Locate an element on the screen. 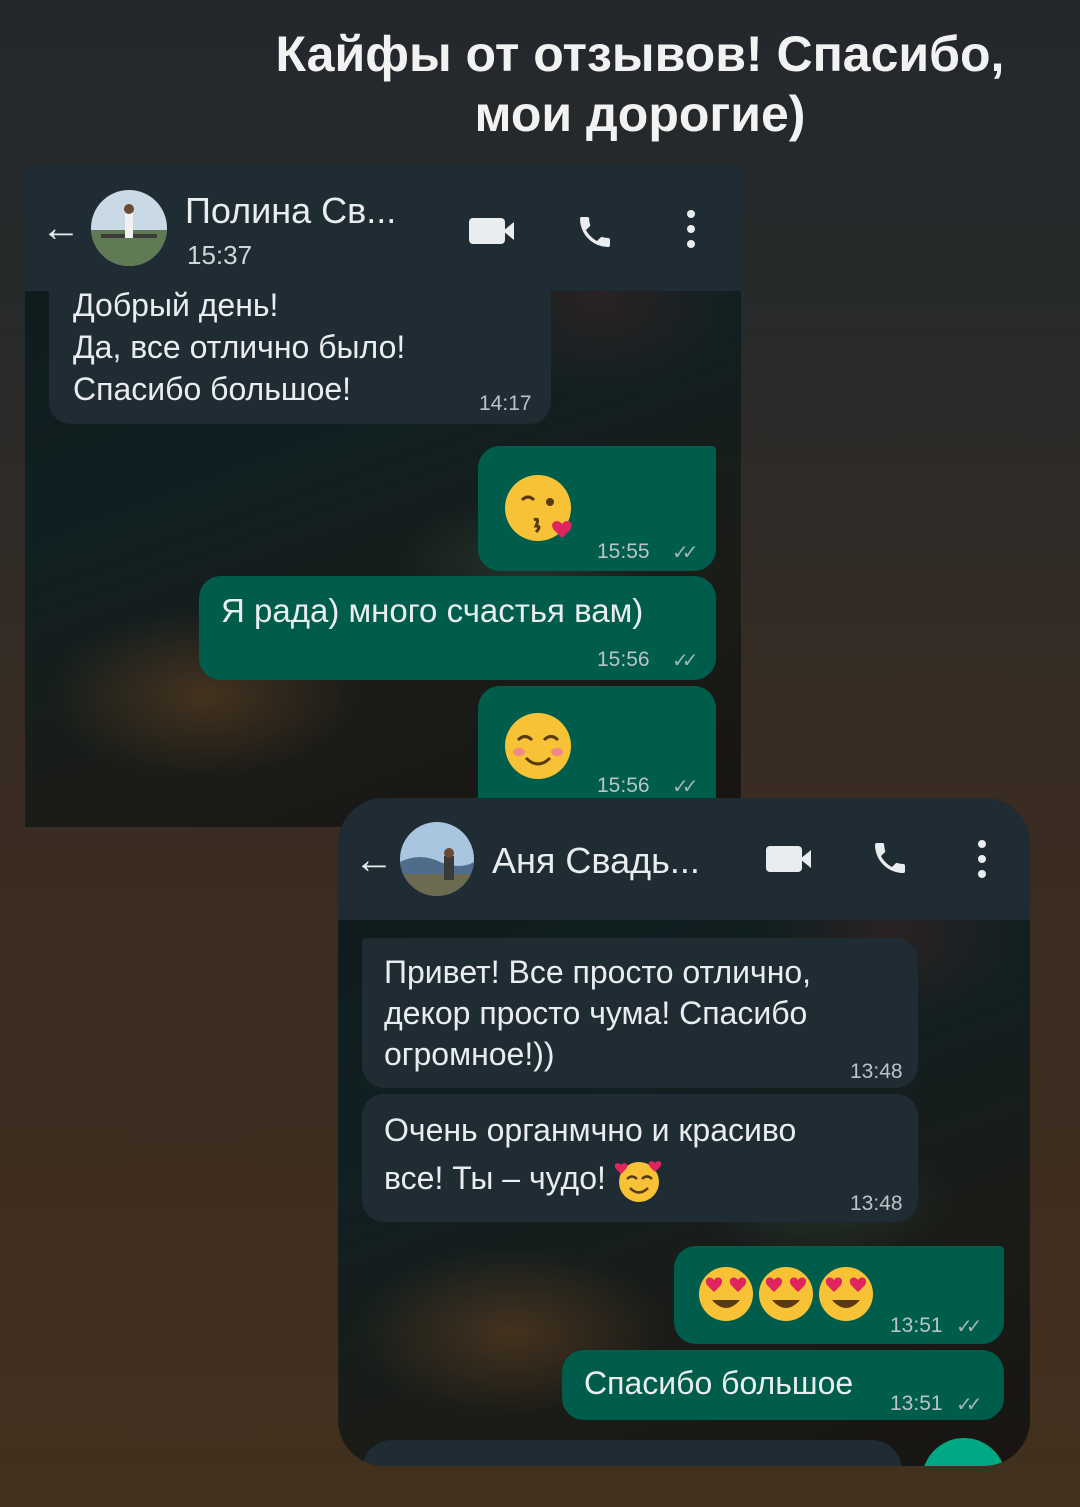 Image resolution: width=1080 pixels, height=1507 pixels. message-input-bar is located at coordinates (632, 1453).